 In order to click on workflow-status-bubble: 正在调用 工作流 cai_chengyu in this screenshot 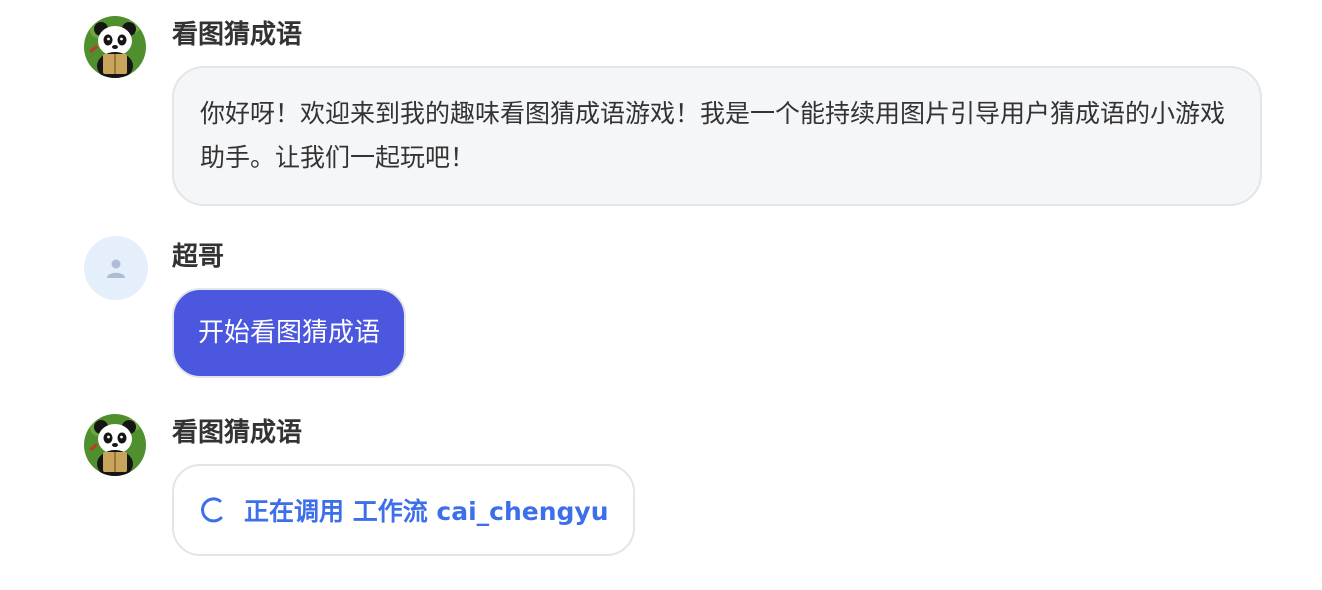, I will do `click(403, 510)`.